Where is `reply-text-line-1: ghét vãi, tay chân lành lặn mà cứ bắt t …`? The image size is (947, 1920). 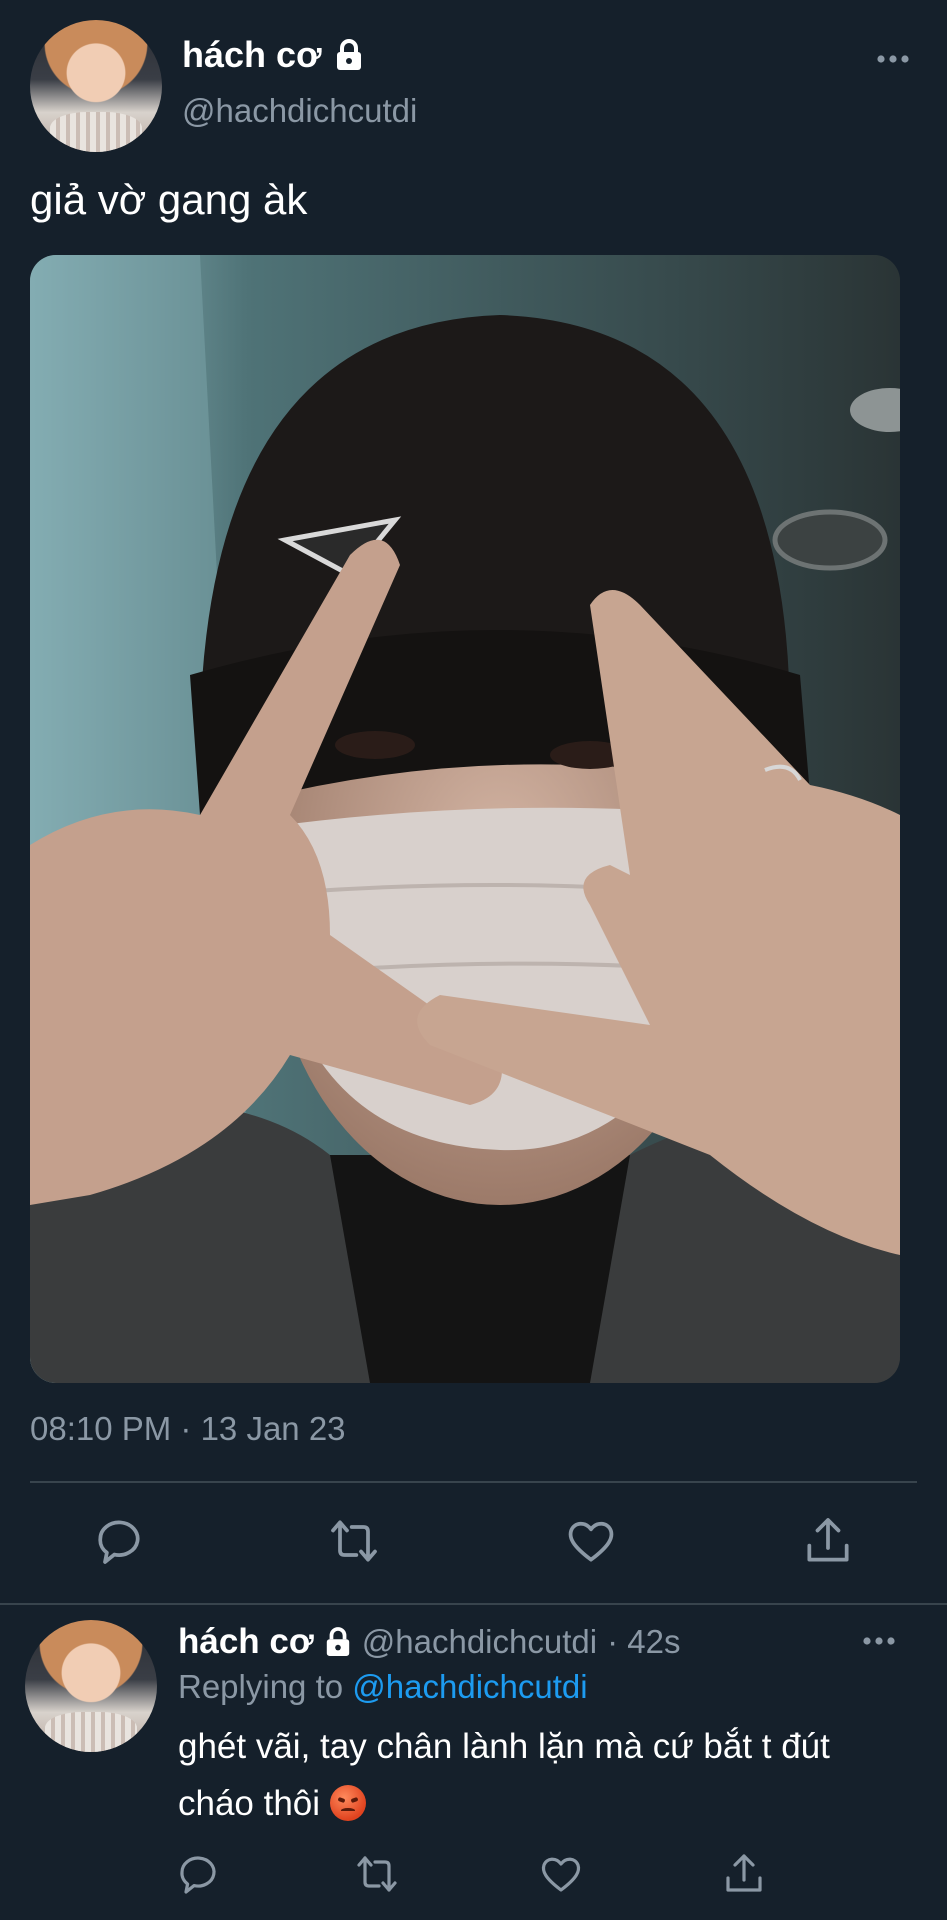 reply-text-line-1: ghét vãi, tay chân lành lặn mà cứ bắt t … is located at coordinates (504, 1746).